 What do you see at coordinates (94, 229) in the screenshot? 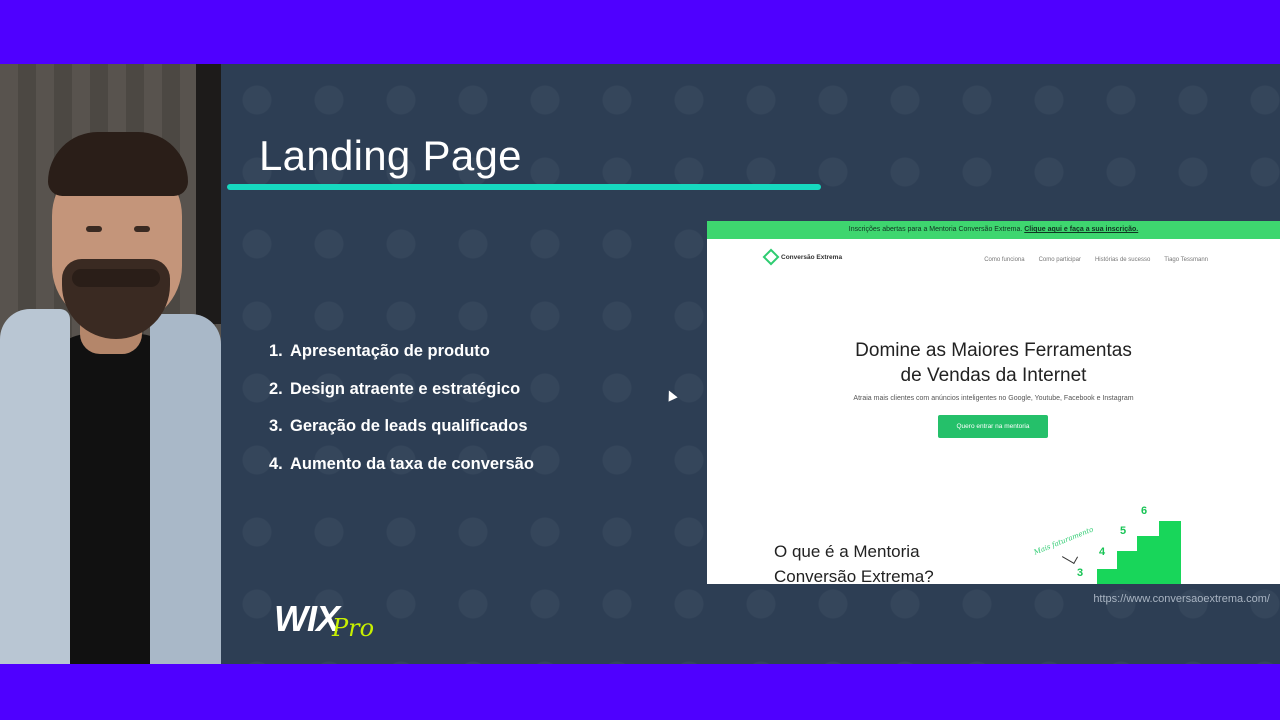
I see `presenter-eye-left` at bounding box center [94, 229].